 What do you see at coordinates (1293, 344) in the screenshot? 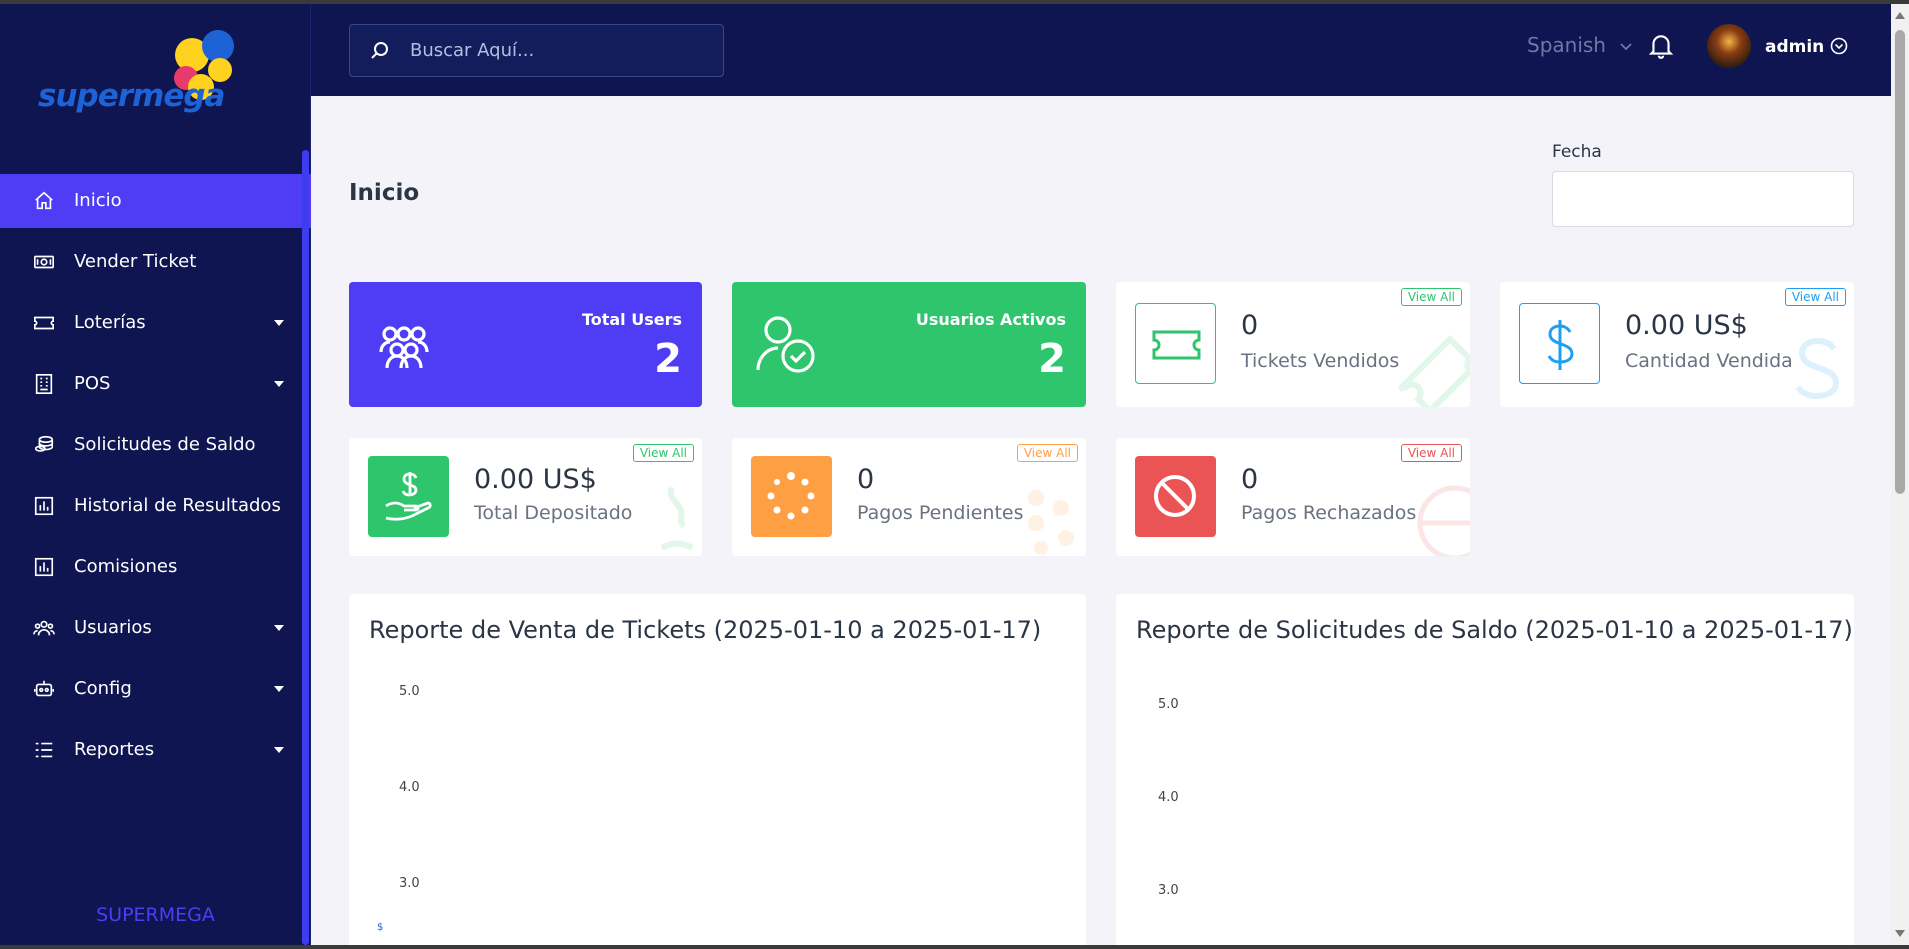
I see `tickets-sold-card: 0 Tickets Vendidos View All` at bounding box center [1293, 344].